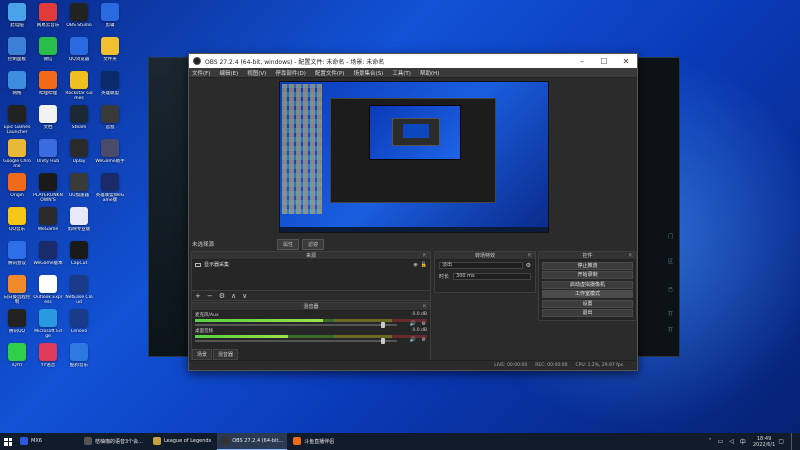 This screenshot has height=450, width=800. I want to click on desktop-icon: Lenovo, so click(79, 324).